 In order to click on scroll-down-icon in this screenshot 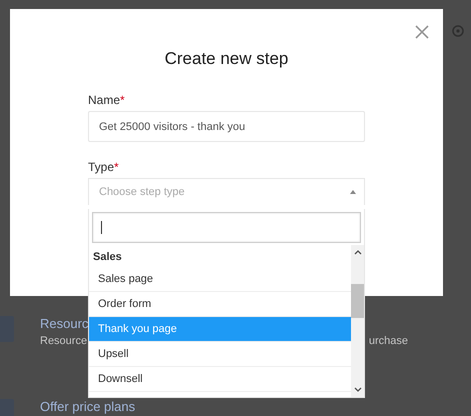, I will do `click(358, 390)`.